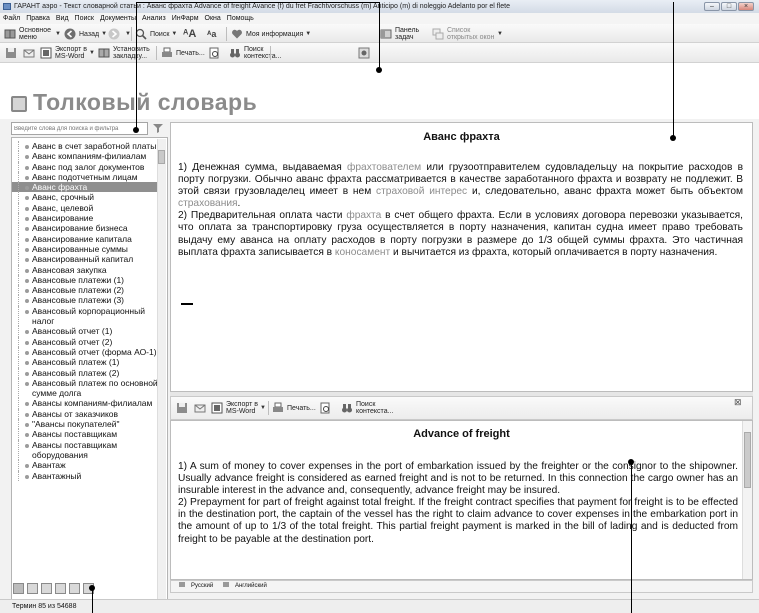 The height and width of the screenshot is (613, 759). I want to click on search-button: Поиск ▼, so click(156, 34).